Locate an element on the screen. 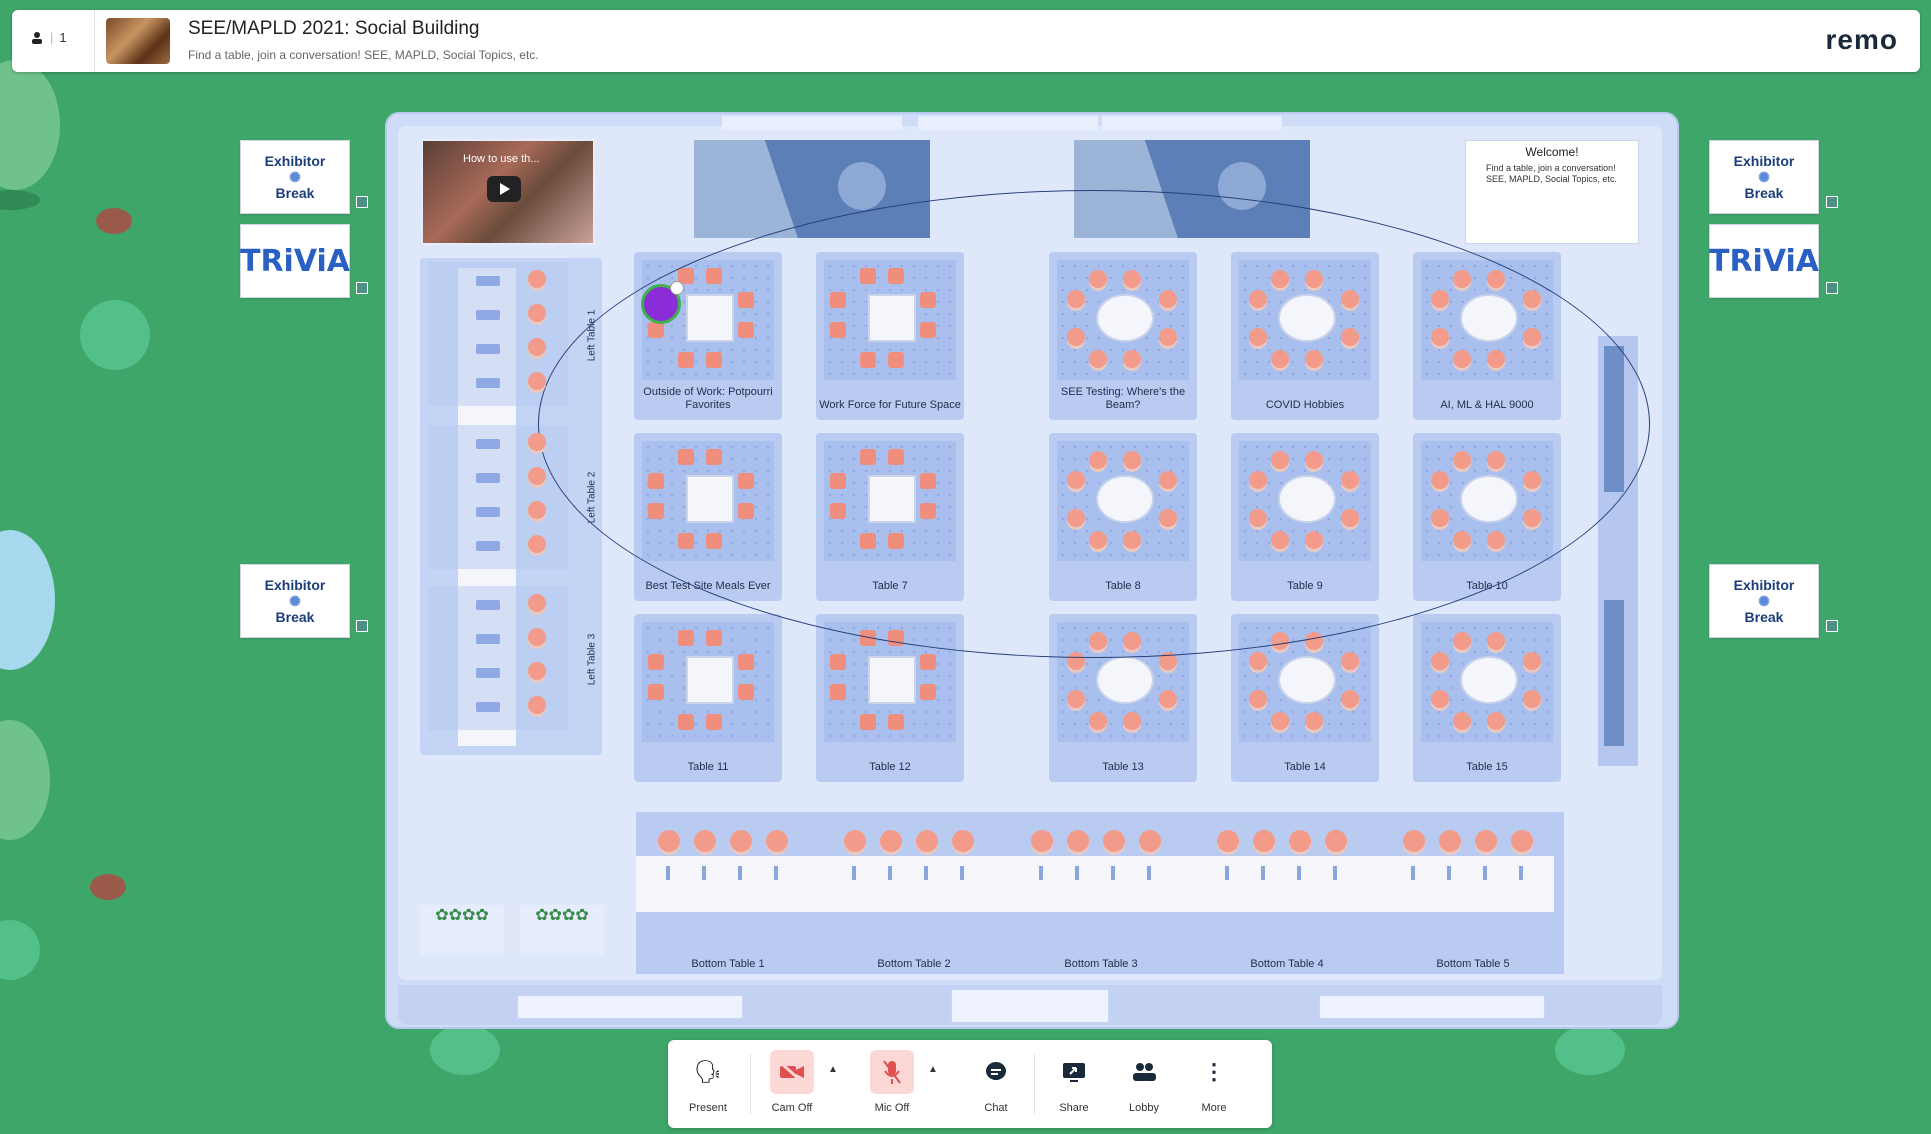 This screenshot has width=1931, height=1134. chat-button: Chat is located at coordinates (996, 1082).